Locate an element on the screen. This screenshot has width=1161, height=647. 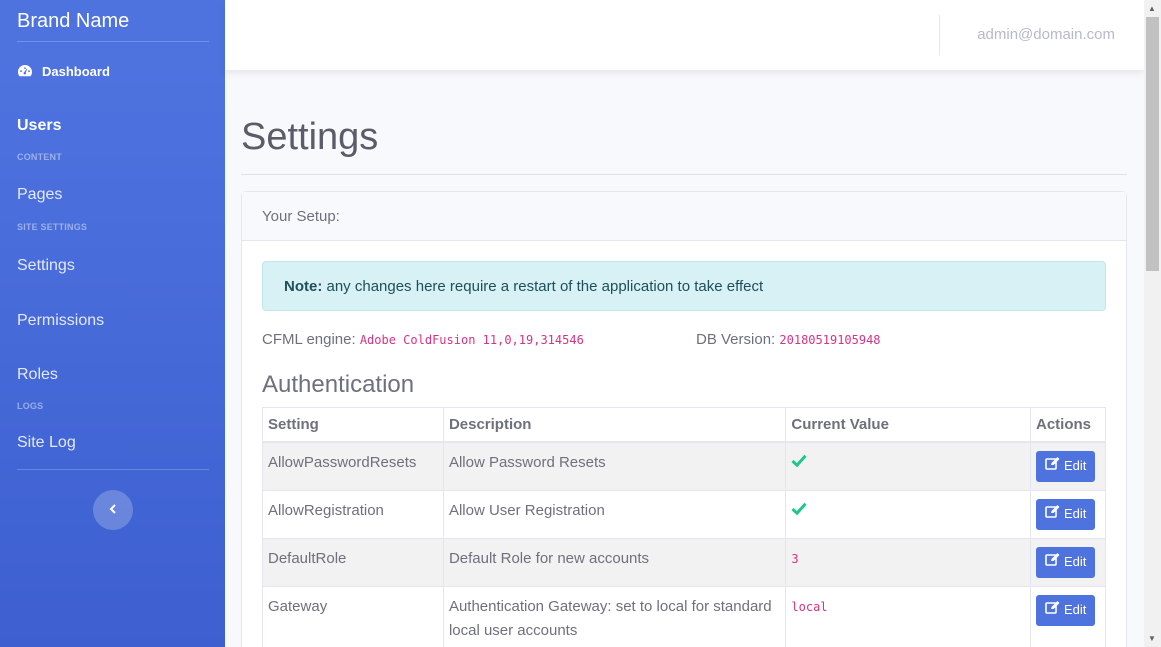
sidebar-heading-content: CONTENT is located at coordinates (39, 157).